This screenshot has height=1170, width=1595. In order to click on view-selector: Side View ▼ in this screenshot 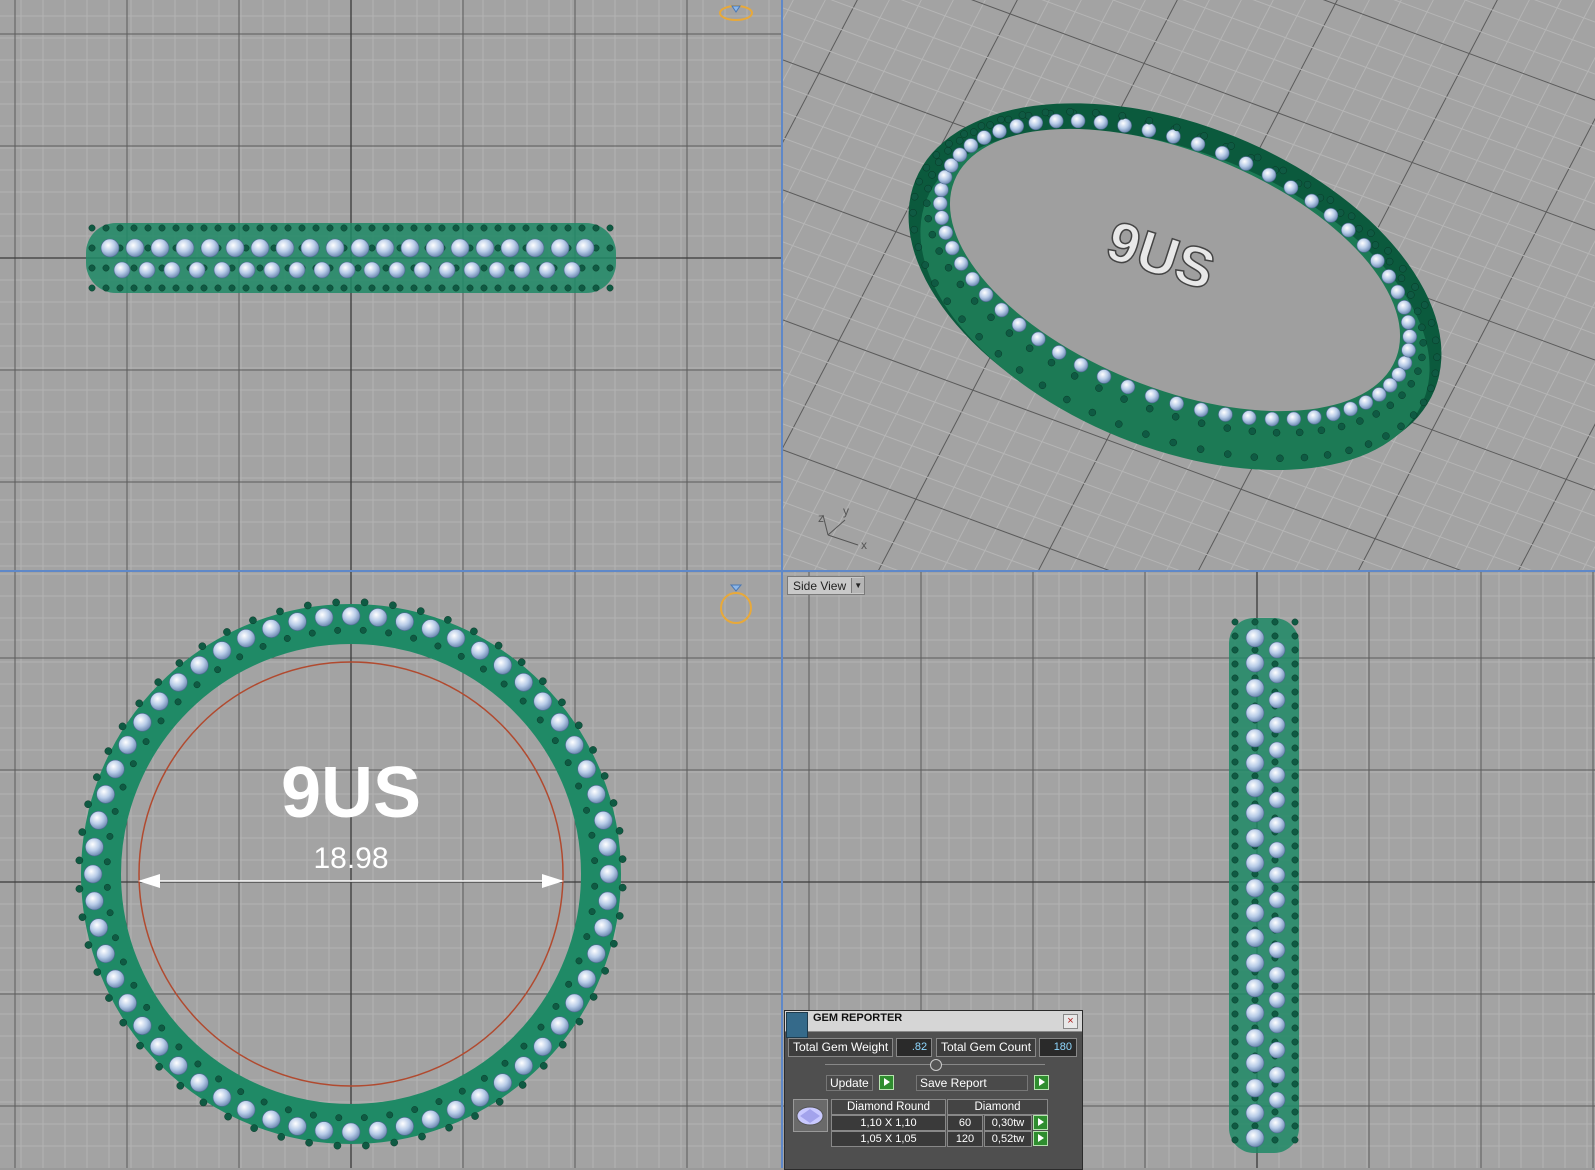, I will do `click(826, 585)`.